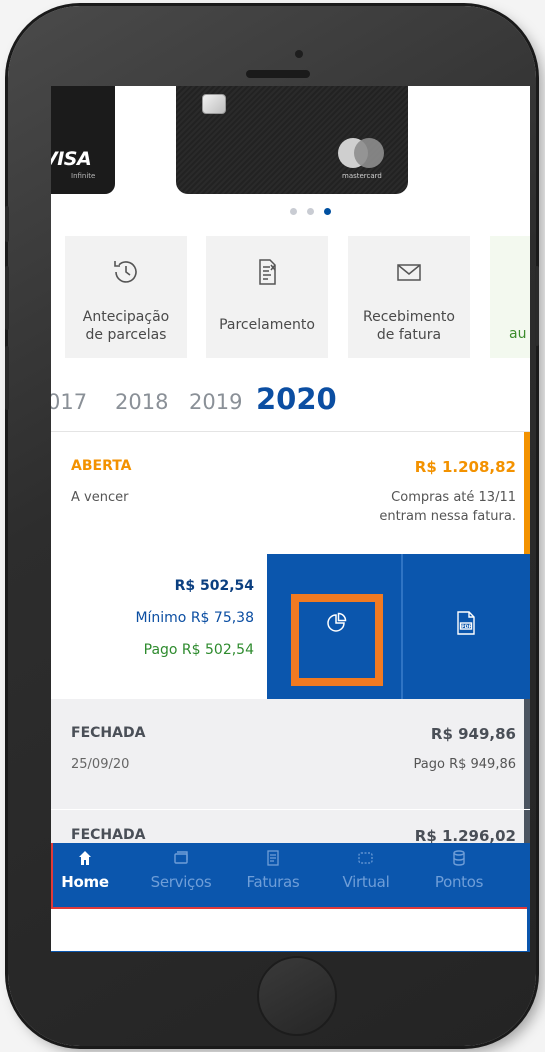 The height and width of the screenshot is (1052, 545). Describe the element at coordinates (214, 586) in the screenshot. I see `invoice-amount: R$ 502,54` at that location.